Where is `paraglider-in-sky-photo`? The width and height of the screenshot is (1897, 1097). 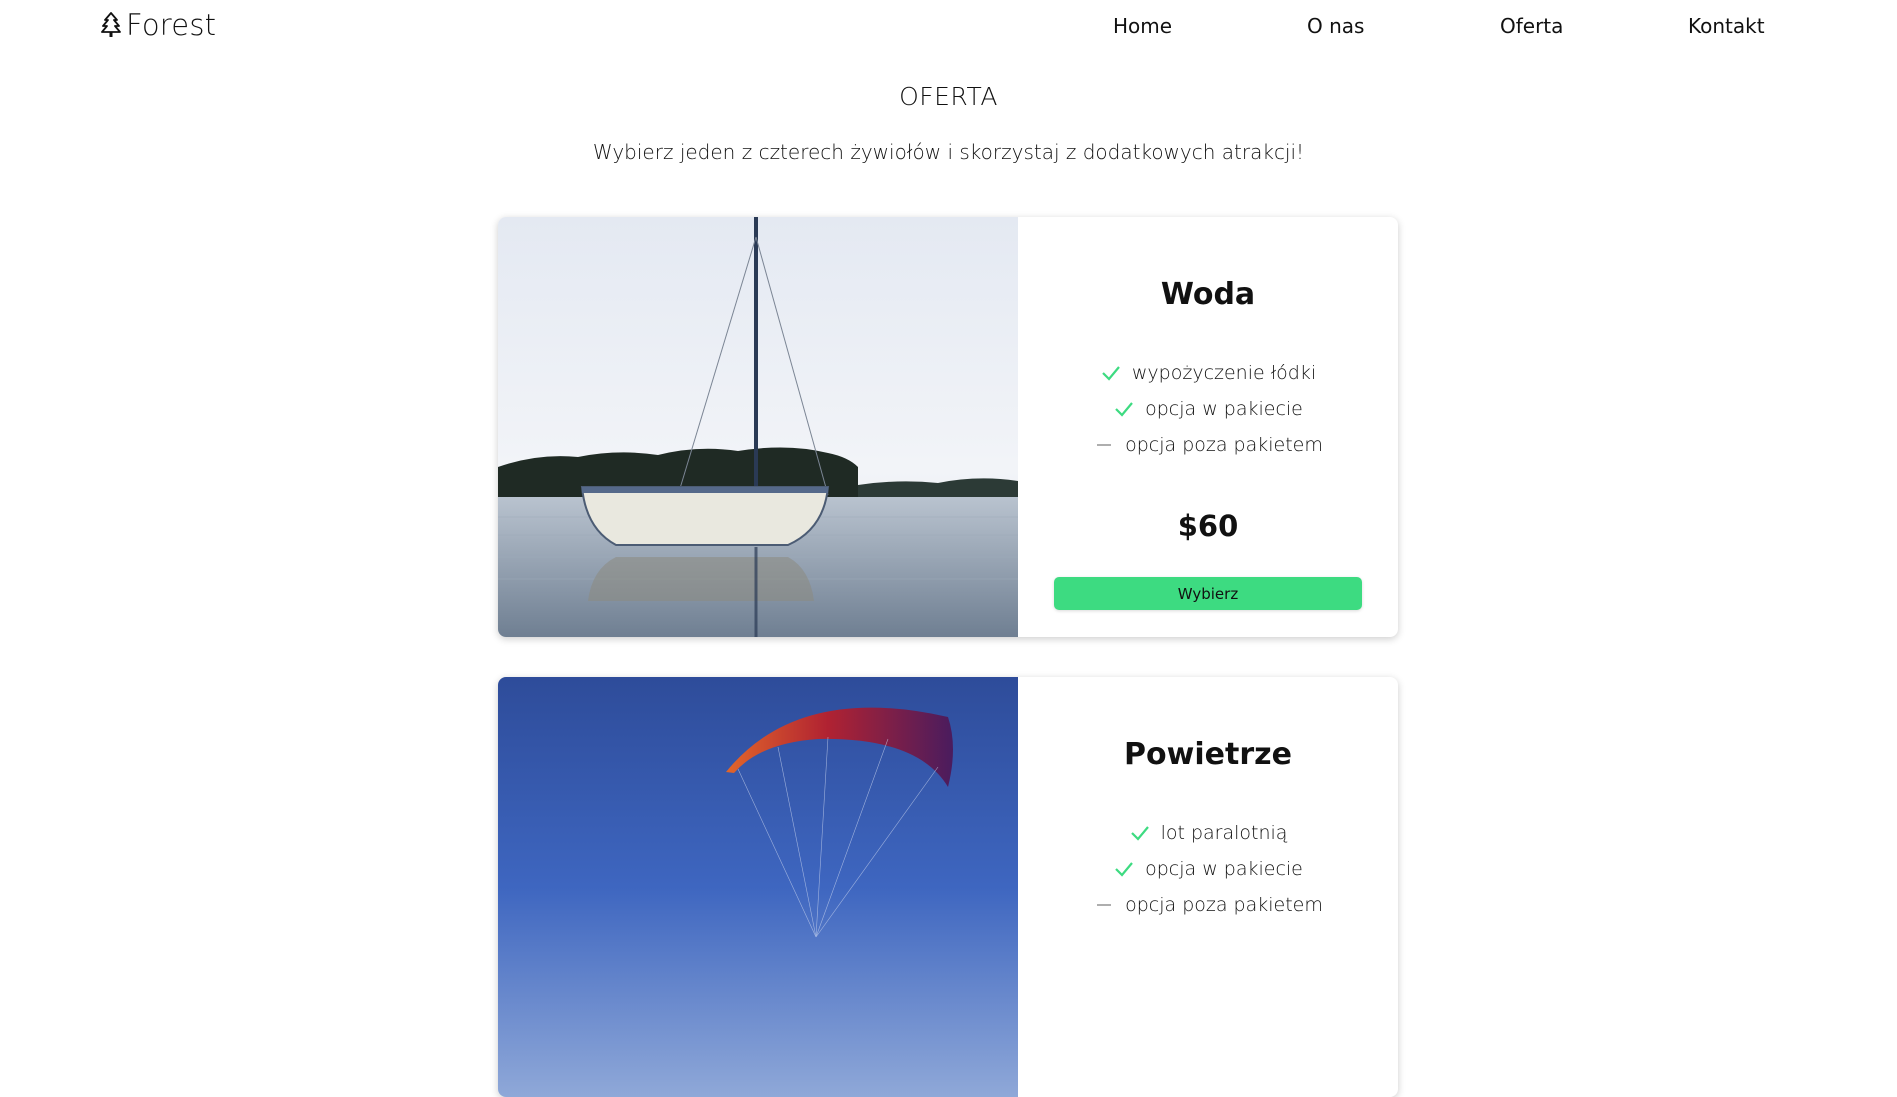
paraglider-in-sky-photo is located at coordinates (758, 887).